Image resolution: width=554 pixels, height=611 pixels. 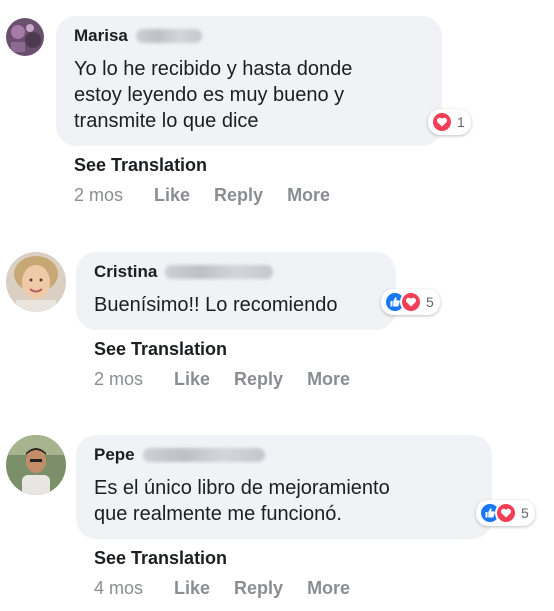 I want to click on comment-text: Buenísimo!! Lo recomiendo, so click(x=216, y=305).